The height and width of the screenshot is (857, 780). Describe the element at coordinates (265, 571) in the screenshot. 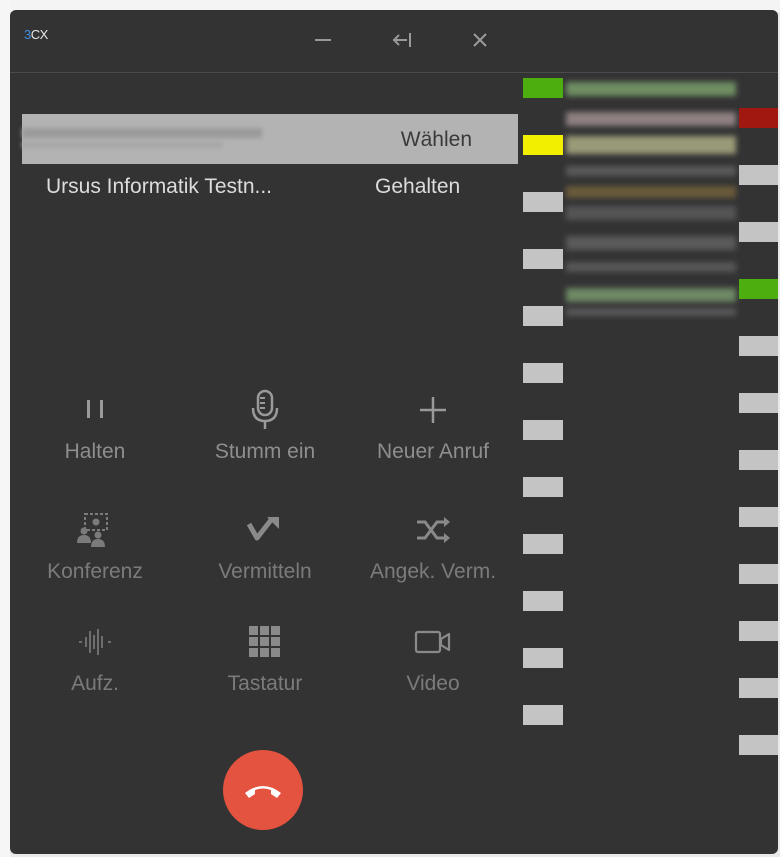

I see `transfer-label: Vermitteln` at that location.